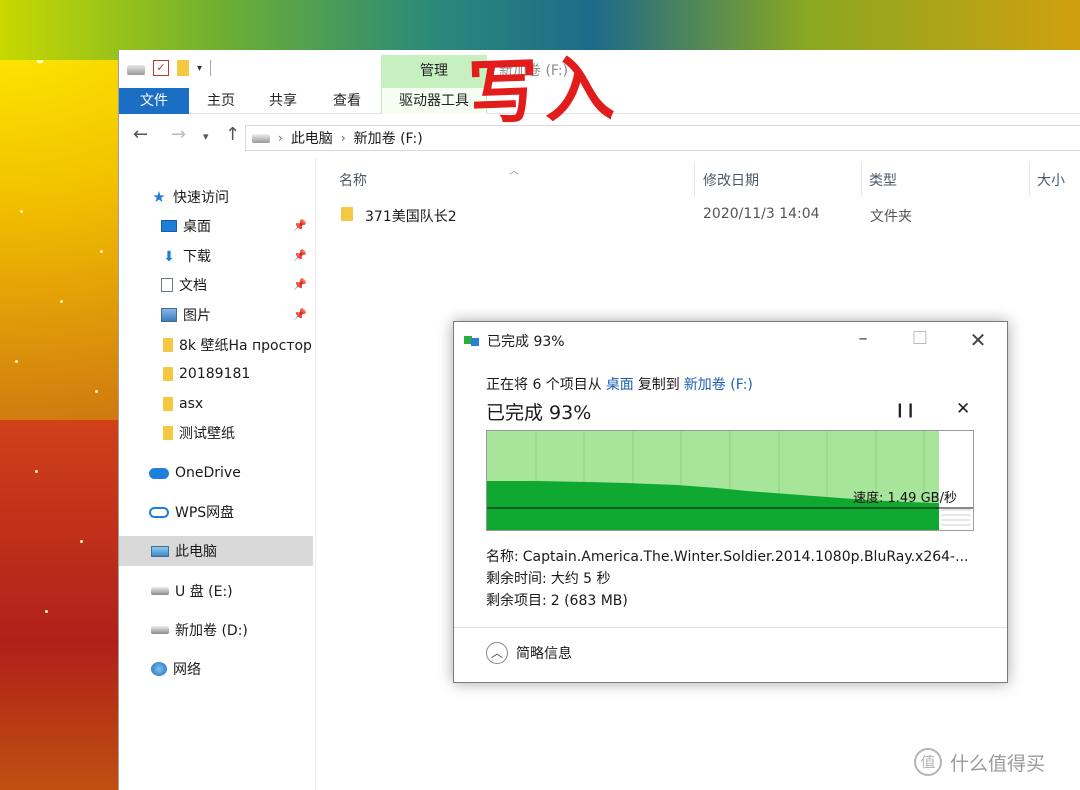 This screenshot has width=1080, height=790. Describe the element at coordinates (216, 591) in the screenshot. I see `sidebar-item-drive-e: U 盘 (E:)` at that location.